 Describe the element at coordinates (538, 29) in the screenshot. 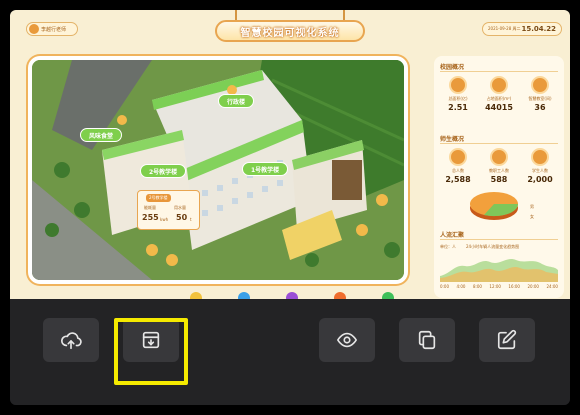

I see `time-text: 15.04.22` at that location.